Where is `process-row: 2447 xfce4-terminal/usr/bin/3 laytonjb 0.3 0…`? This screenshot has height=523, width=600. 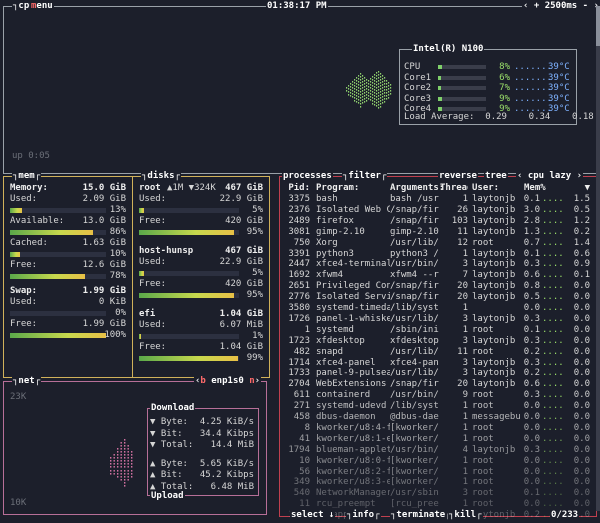
process-row: 2447 xfce4-terminal/usr/bin/3 laytonjb 0.3 0… is located at coordinates (438, 264).